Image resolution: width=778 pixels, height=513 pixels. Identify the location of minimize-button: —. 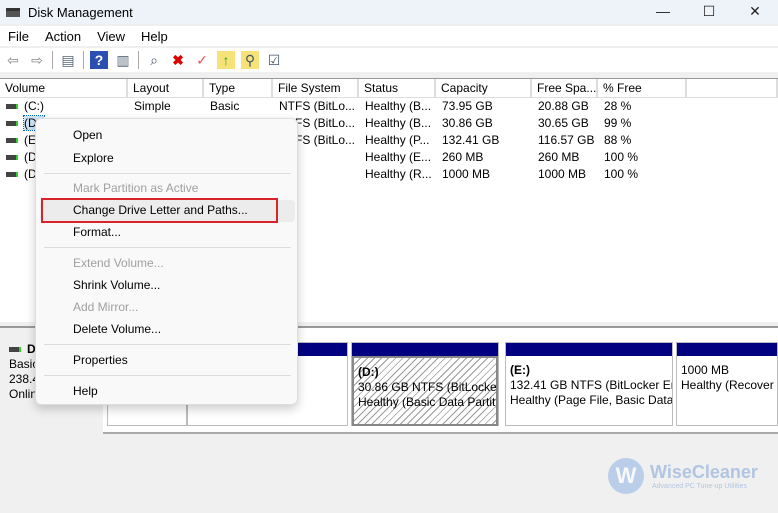
(663, 11).